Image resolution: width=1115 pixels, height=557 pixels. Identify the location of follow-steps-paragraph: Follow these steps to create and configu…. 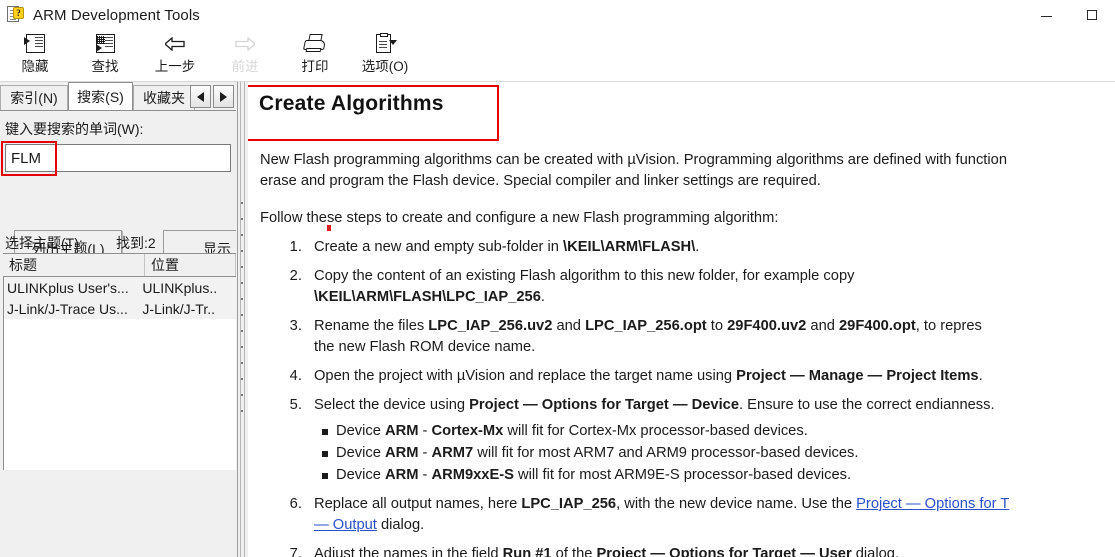
(519, 218).